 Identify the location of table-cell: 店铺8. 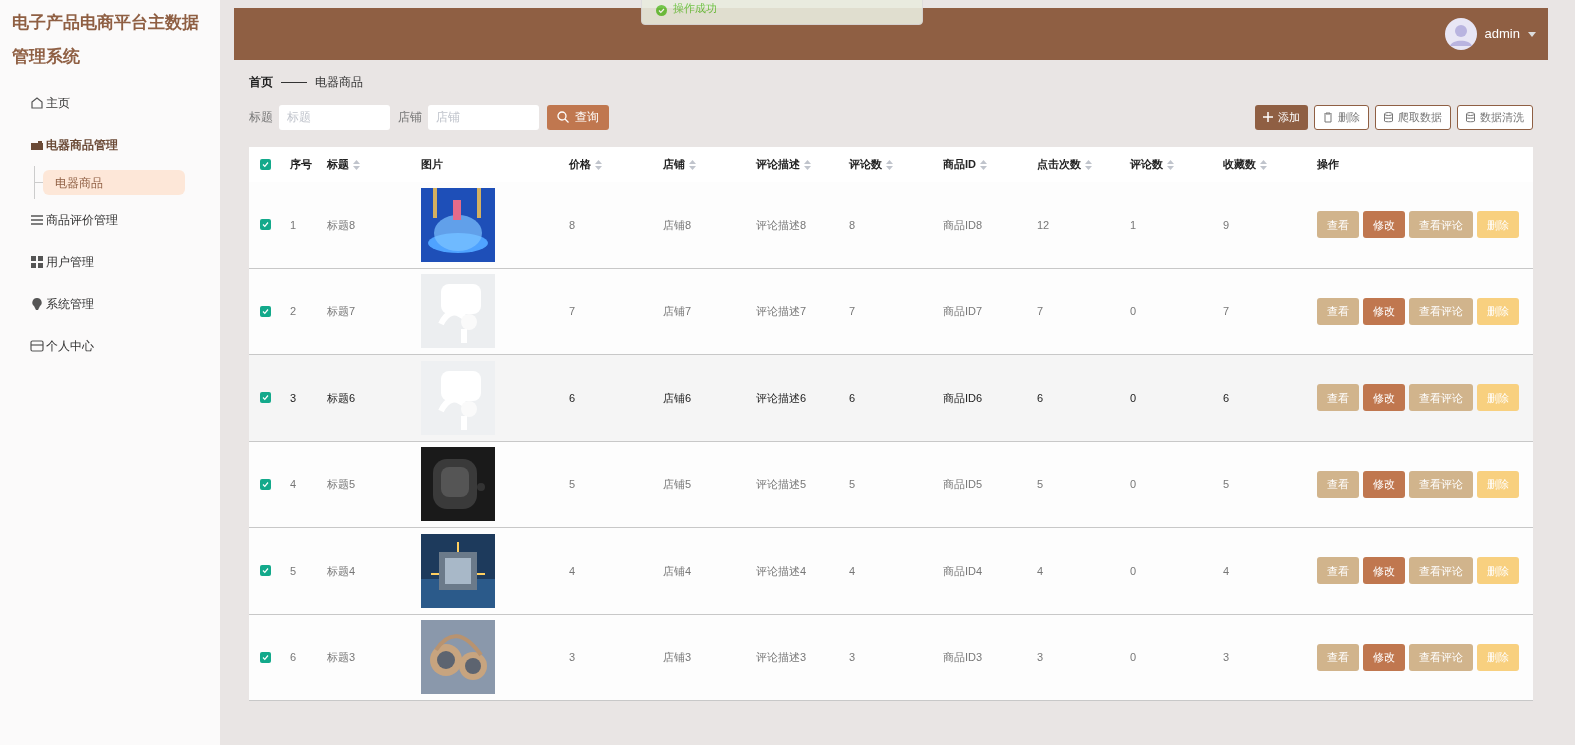
(677, 224).